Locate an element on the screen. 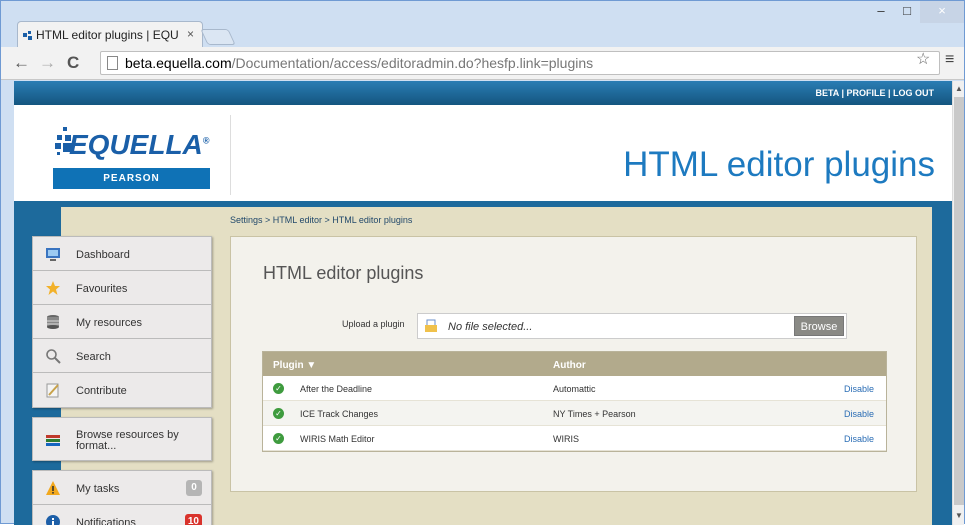  scroll-down-icon: ▼ is located at coordinates (959, 515).